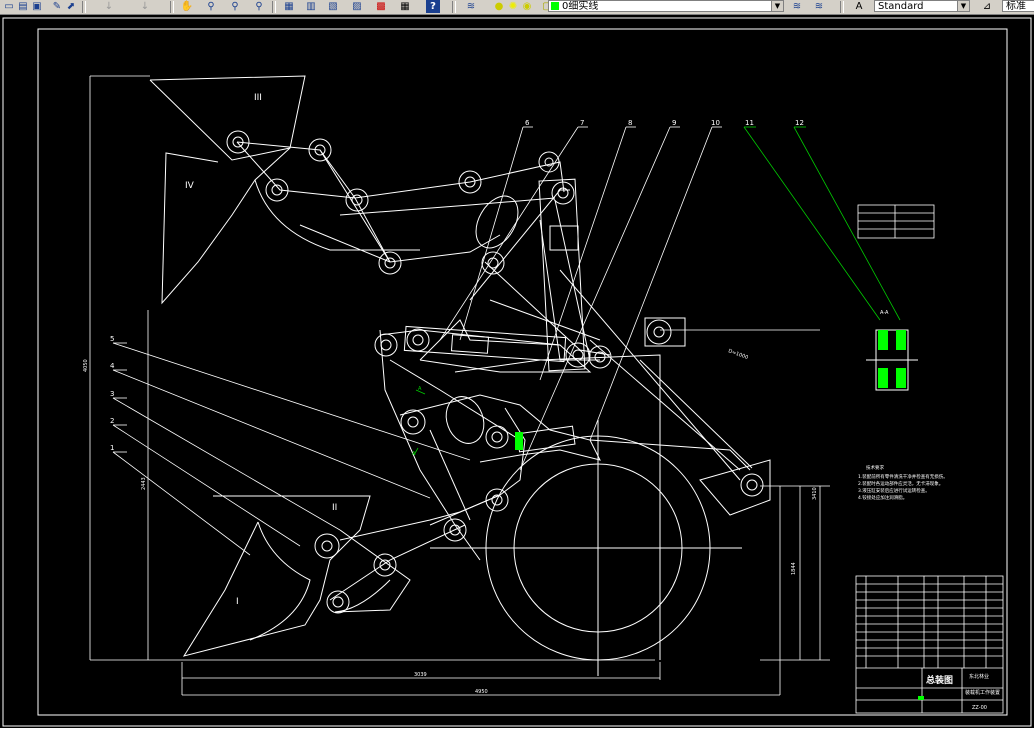 The width and height of the screenshot is (1034, 733). What do you see at coordinates (797, 6) in the screenshot?
I see `layer-previous-icon: ≋` at bounding box center [797, 6].